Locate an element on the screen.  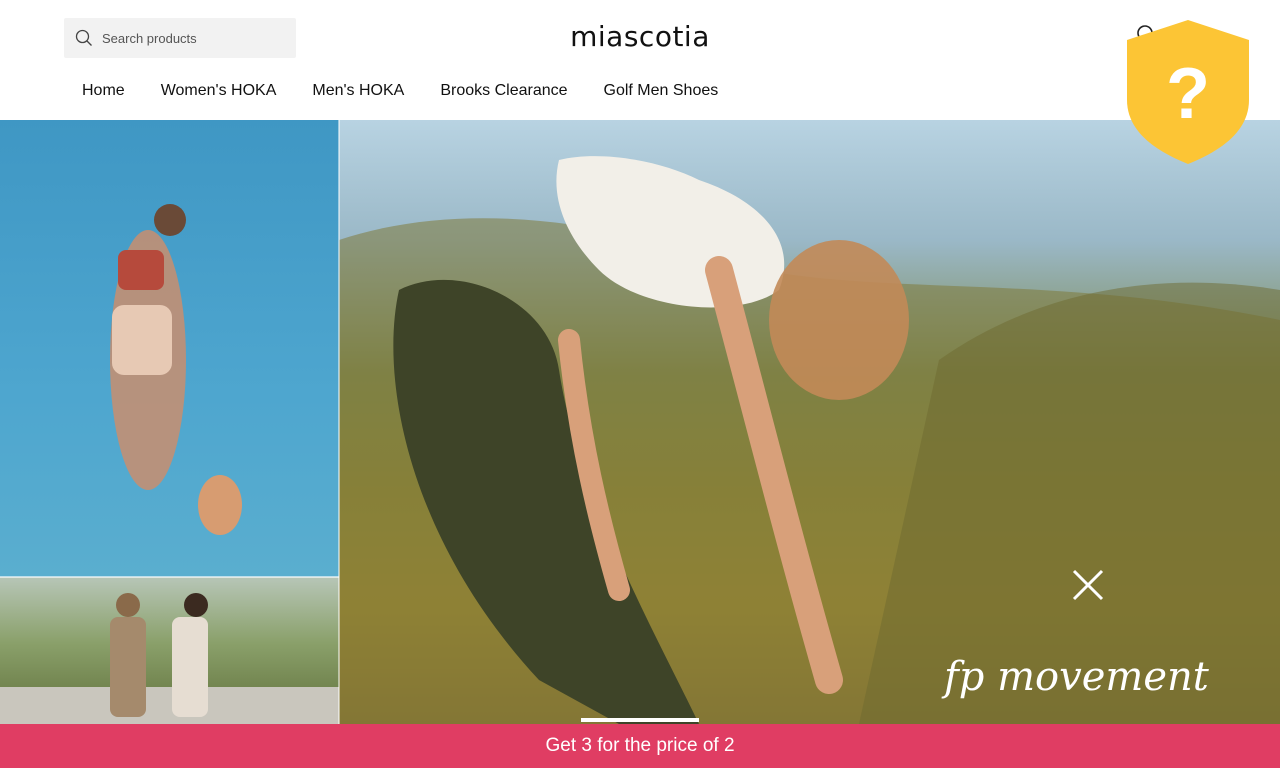
search-icon is located at coordinates (84, 38).